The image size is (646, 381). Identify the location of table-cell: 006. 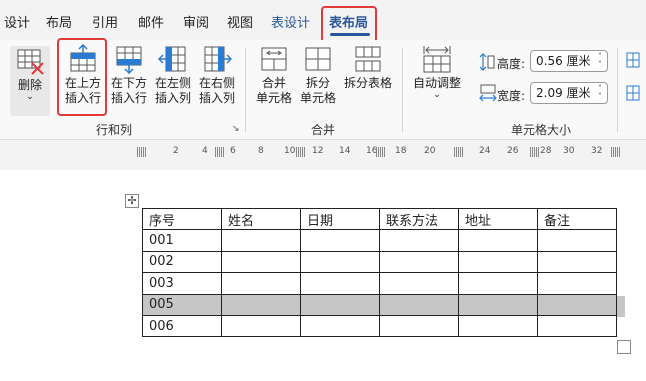
(182, 326).